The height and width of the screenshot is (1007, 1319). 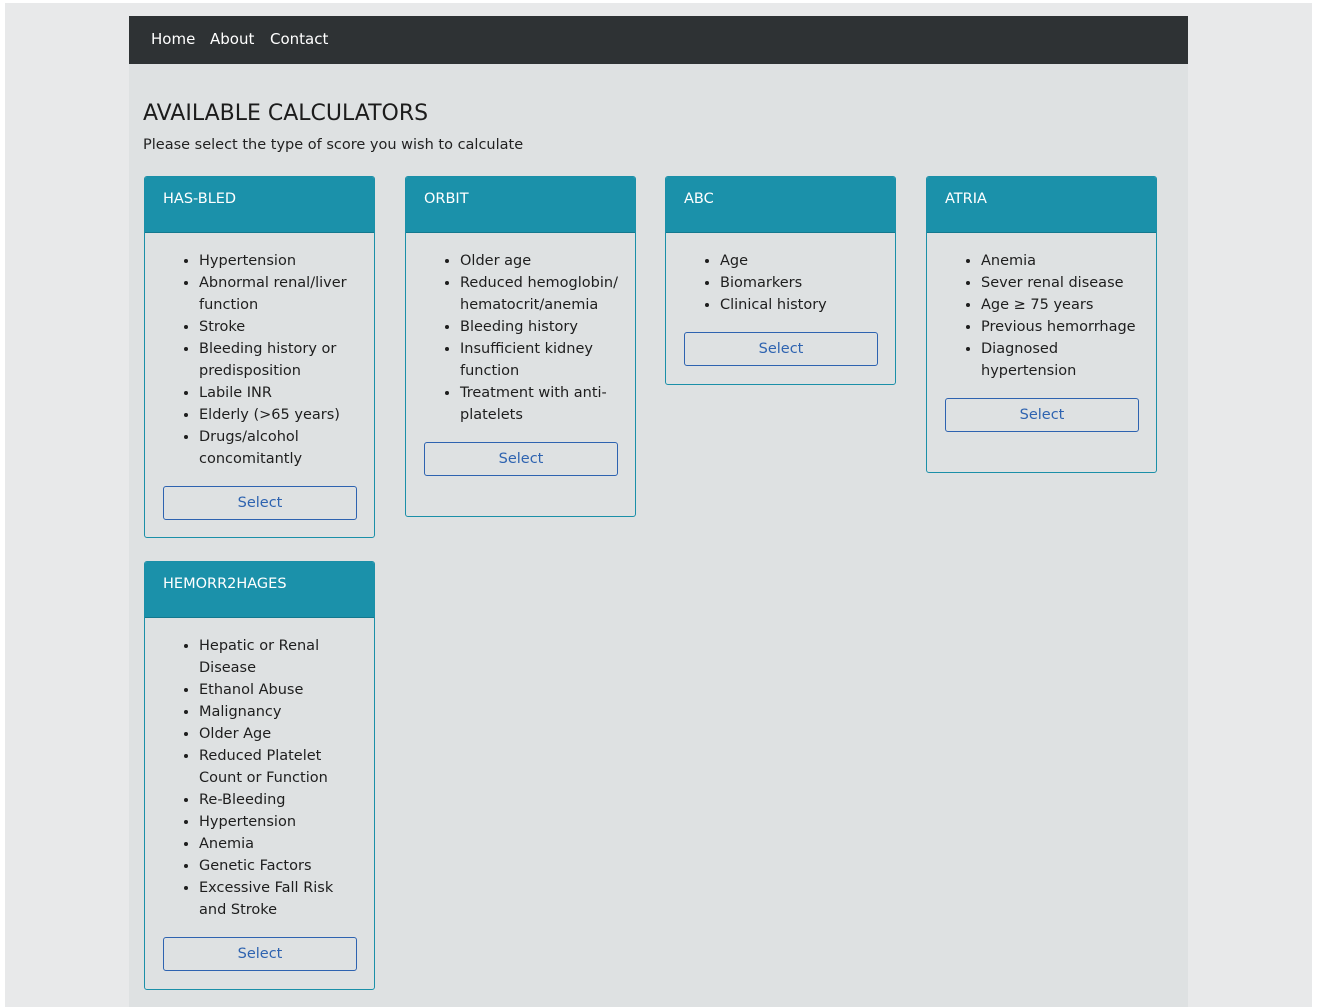 I want to click on card-header-orbit: ORBIT, so click(x=520, y=205).